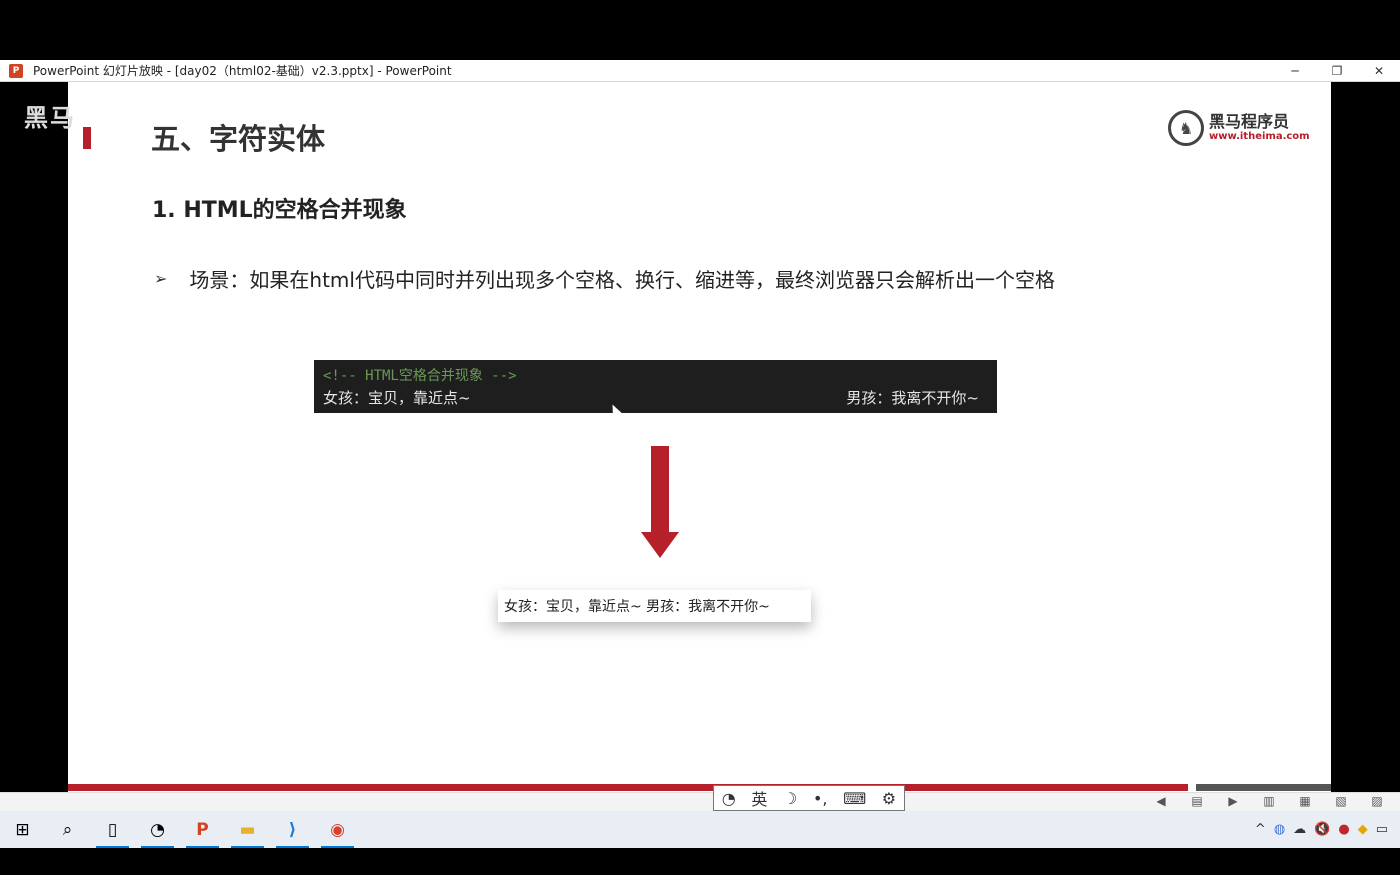 This screenshot has width=1400, height=875. What do you see at coordinates (22, 829) in the screenshot?
I see `start-icon: ⊞` at bounding box center [22, 829].